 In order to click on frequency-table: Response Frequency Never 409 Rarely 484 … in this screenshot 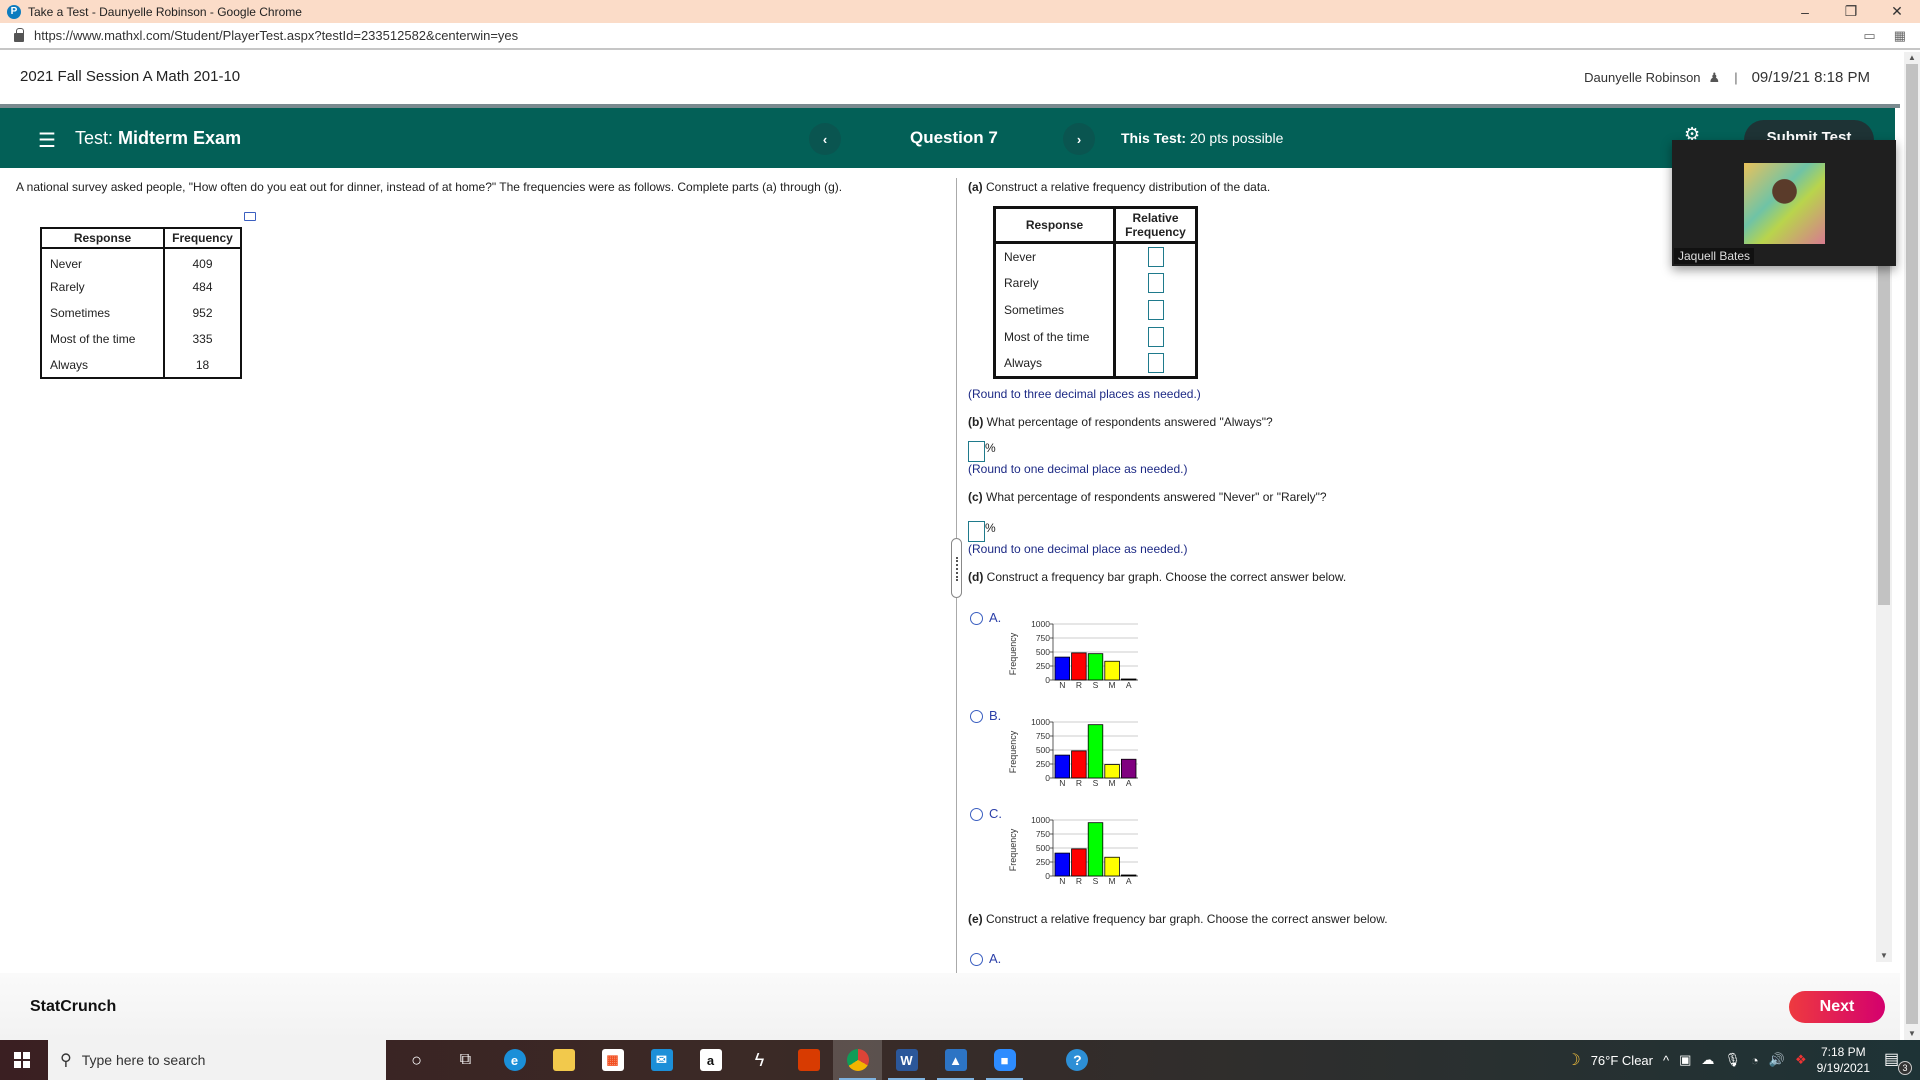, I will do `click(141, 303)`.